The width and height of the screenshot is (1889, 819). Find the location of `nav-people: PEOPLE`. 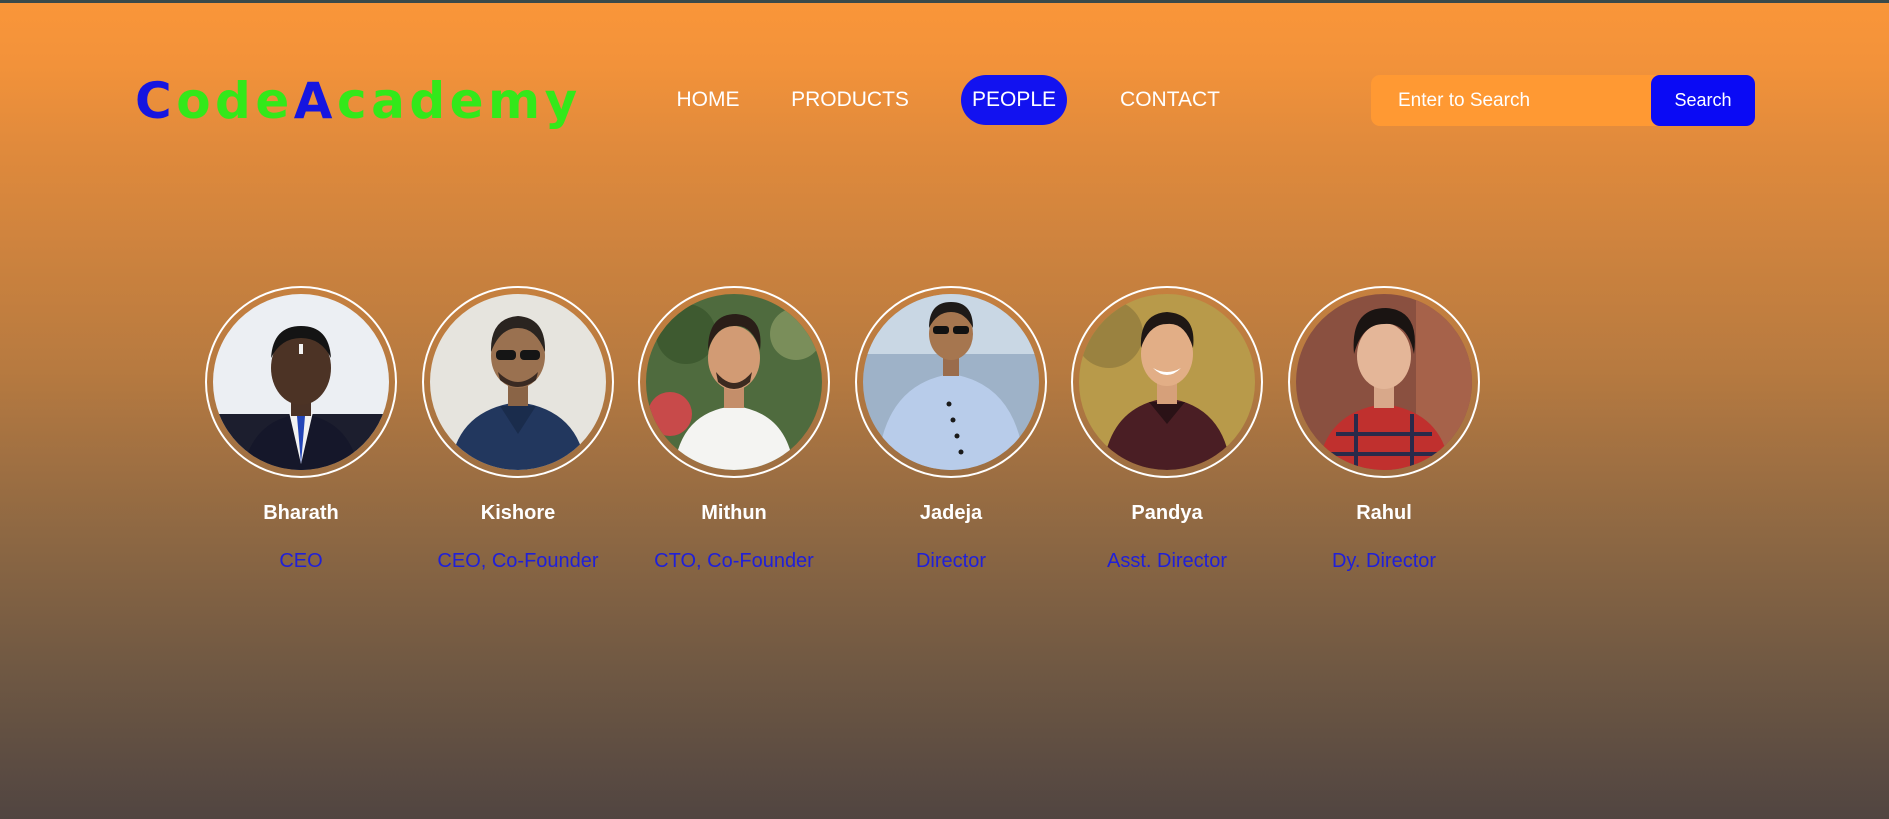

nav-people: PEOPLE is located at coordinates (1014, 100).